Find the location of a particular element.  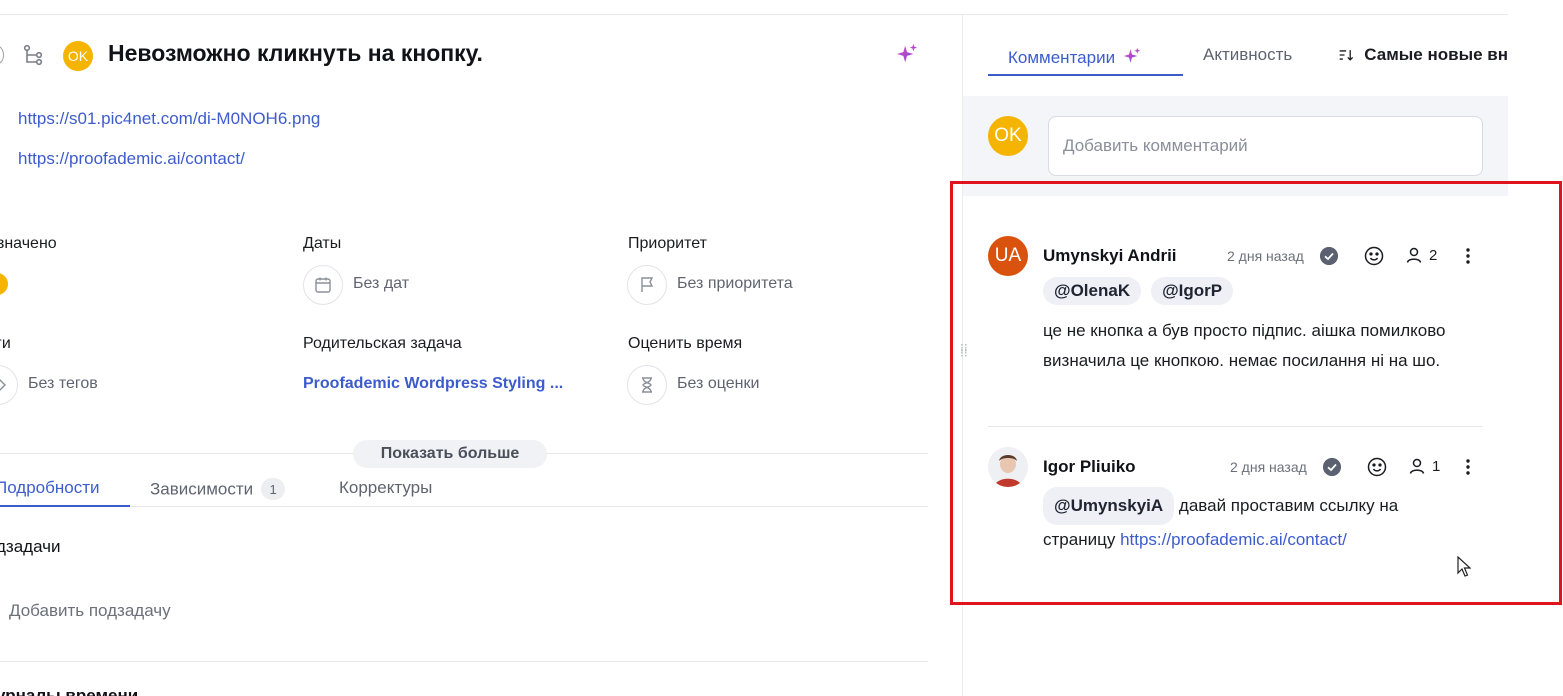

mouse-cursor-icon is located at coordinates (1464, 566).